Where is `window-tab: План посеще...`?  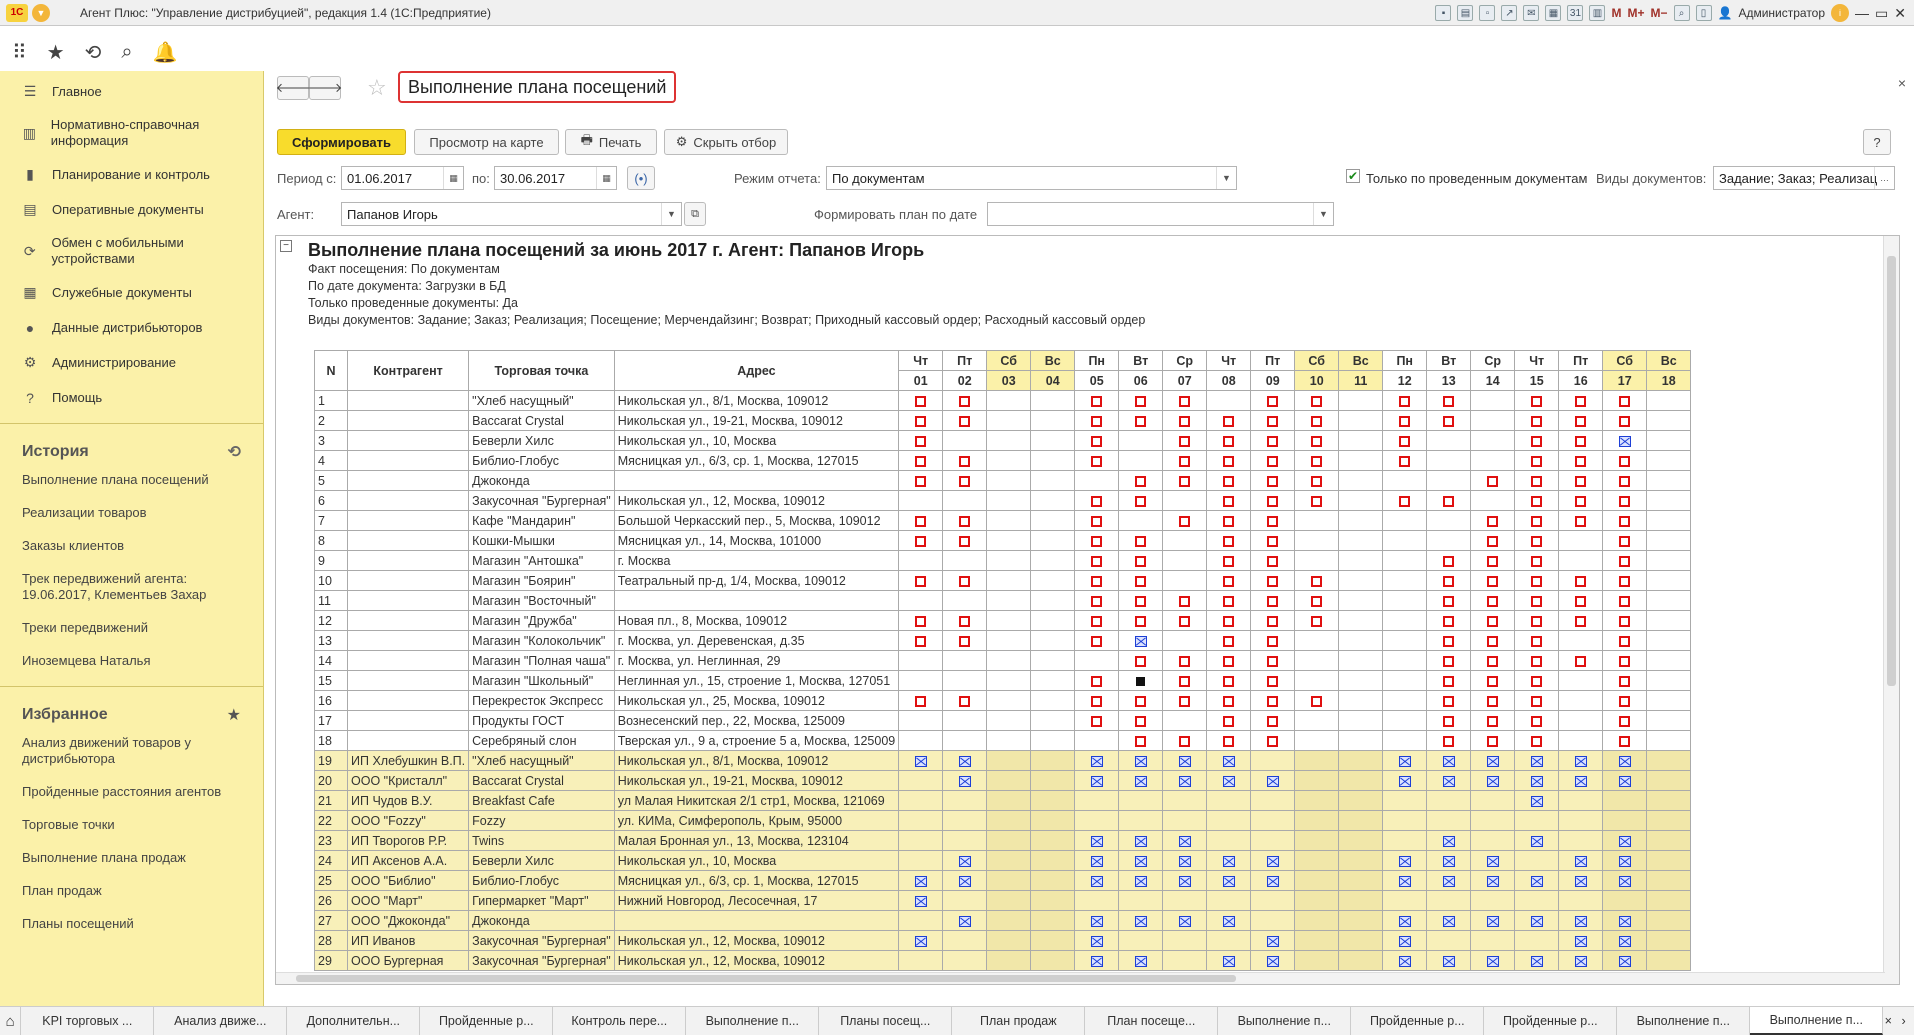 window-tab: План посеще... is located at coordinates (1152, 1021).